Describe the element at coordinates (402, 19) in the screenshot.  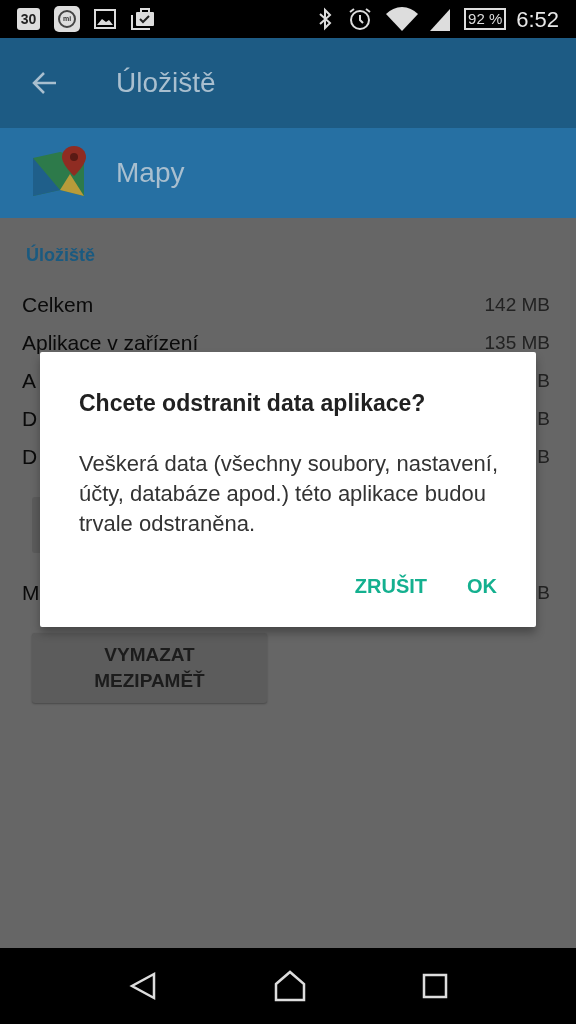
I see `wifi-icon` at that location.